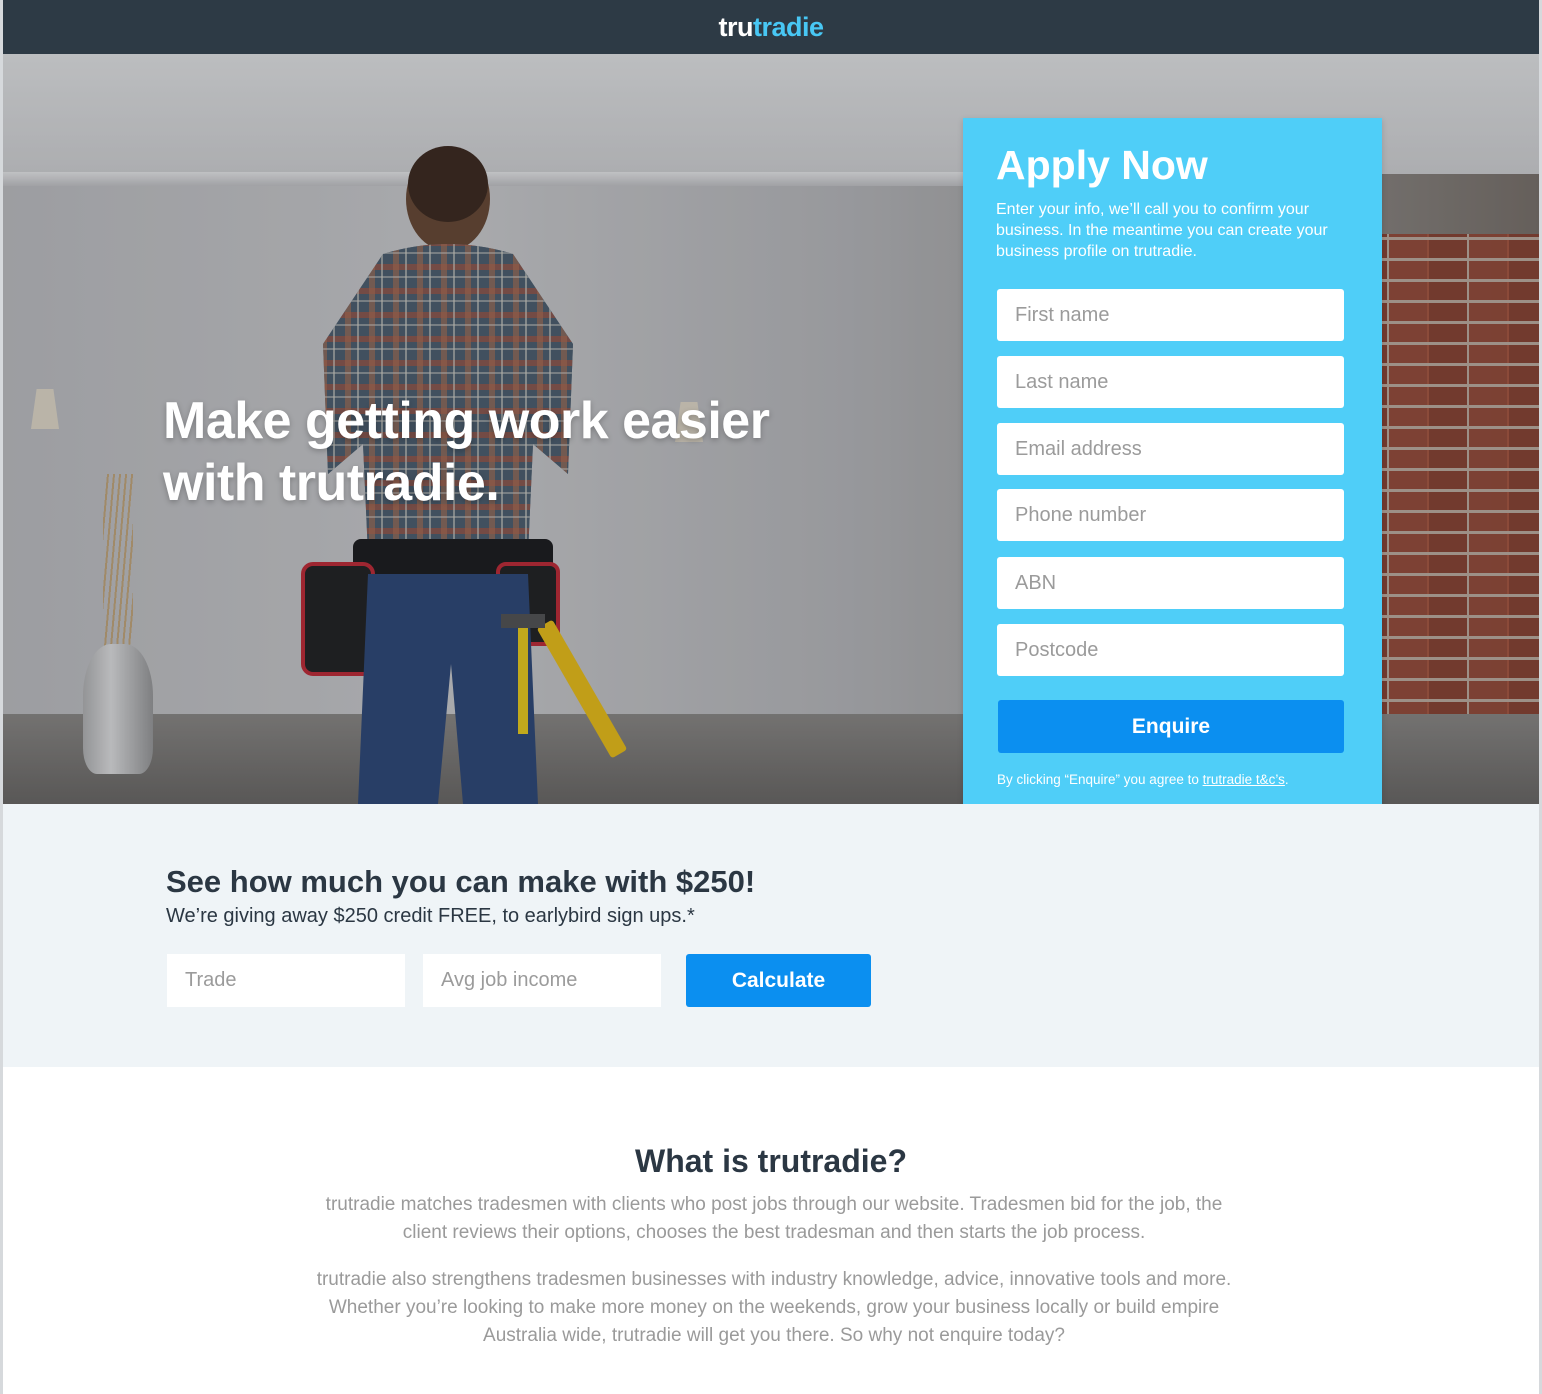 This screenshot has width=1542, height=1394. What do you see at coordinates (1102, 165) in the screenshot?
I see `apply-form-title: Apply Now` at bounding box center [1102, 165].